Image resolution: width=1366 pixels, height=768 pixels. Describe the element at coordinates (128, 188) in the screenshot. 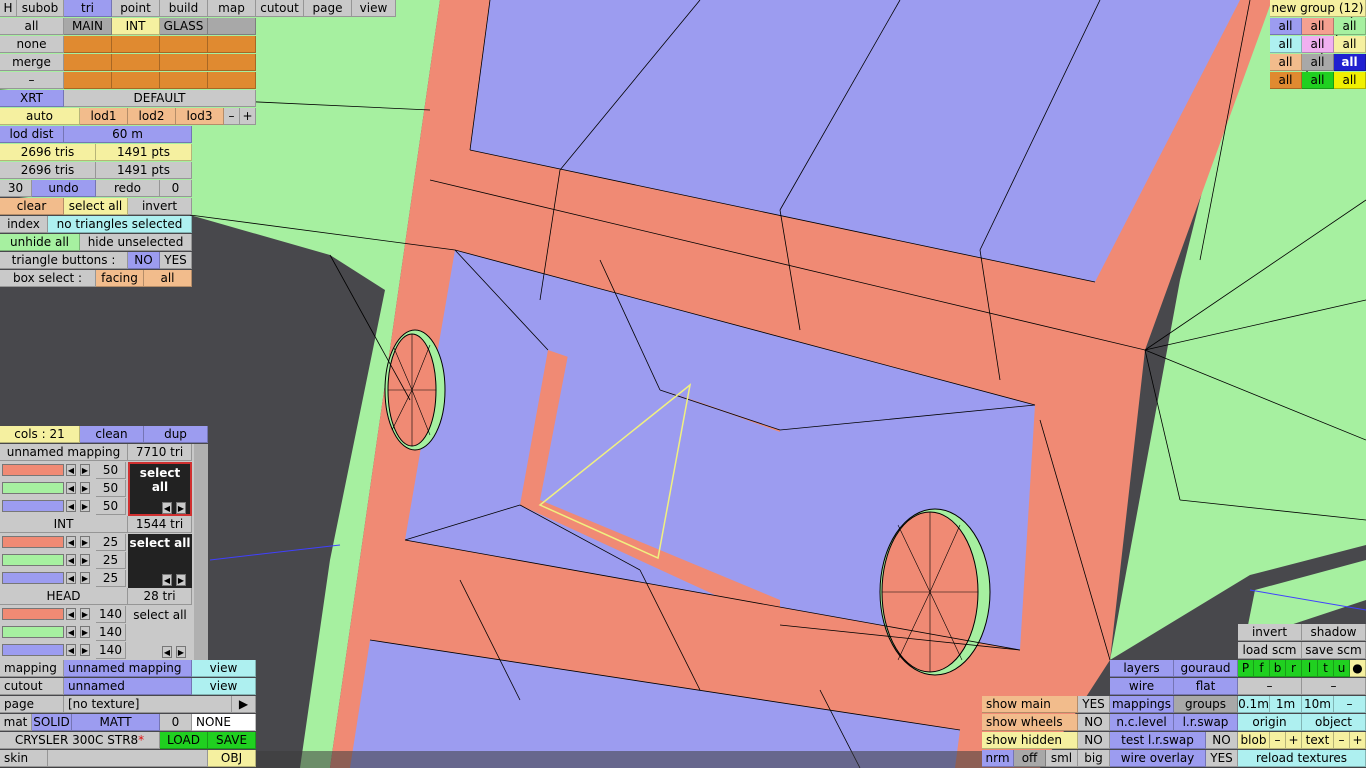

I see `redo-button: redo` at that location.